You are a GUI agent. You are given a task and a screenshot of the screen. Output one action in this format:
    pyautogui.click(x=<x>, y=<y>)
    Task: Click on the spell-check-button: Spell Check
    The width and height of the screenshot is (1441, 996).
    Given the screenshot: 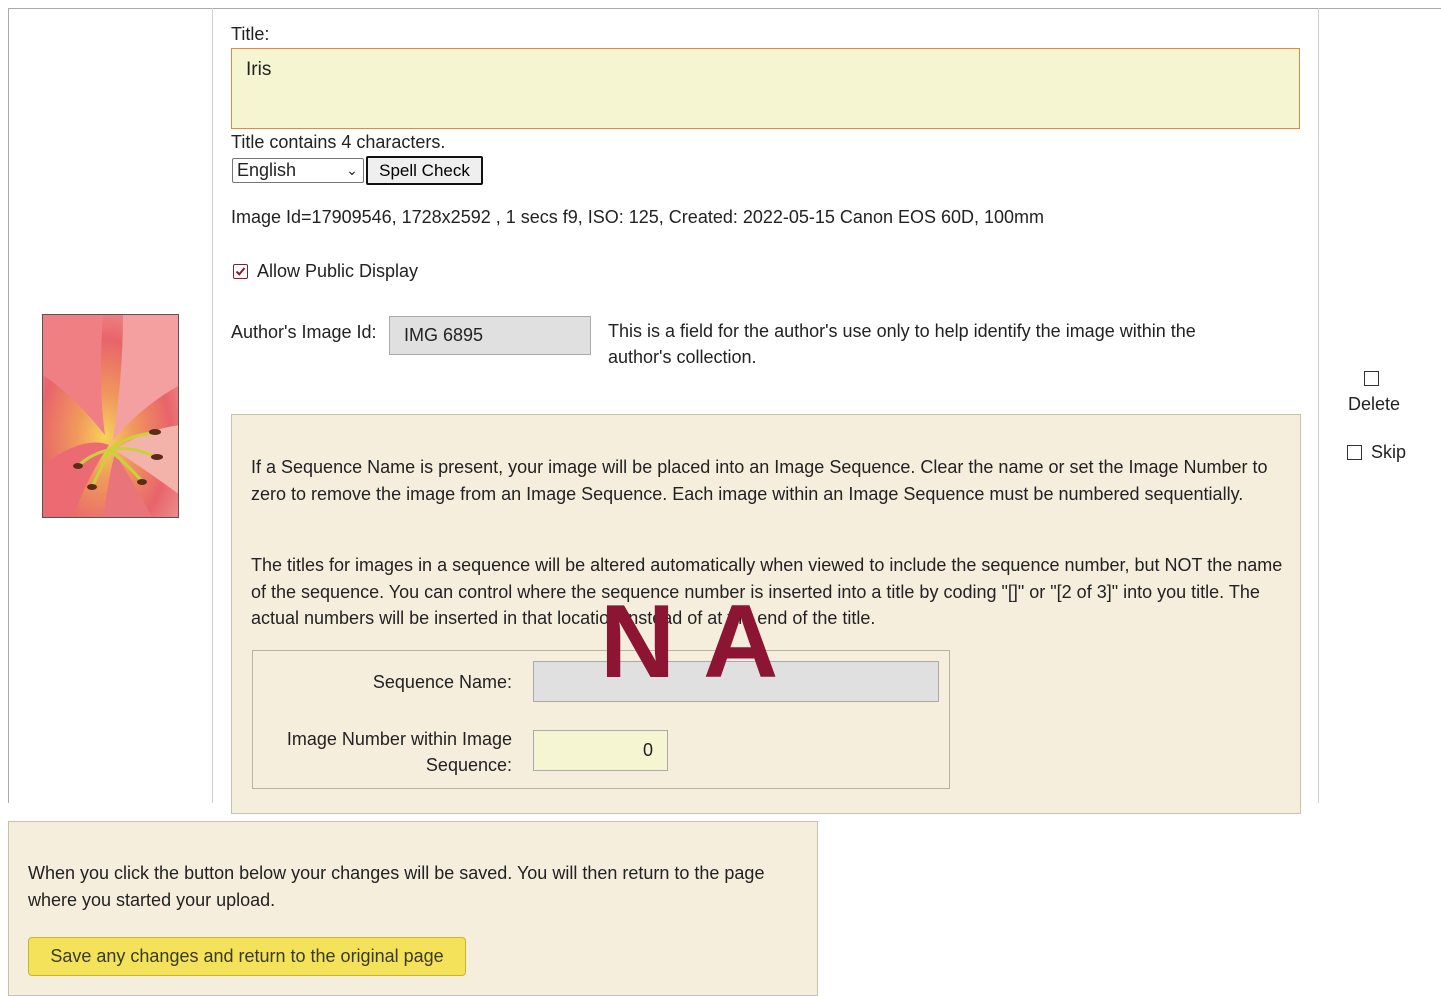 What is the action you would take?
    pyautogui.click(x=424, y=170)
    